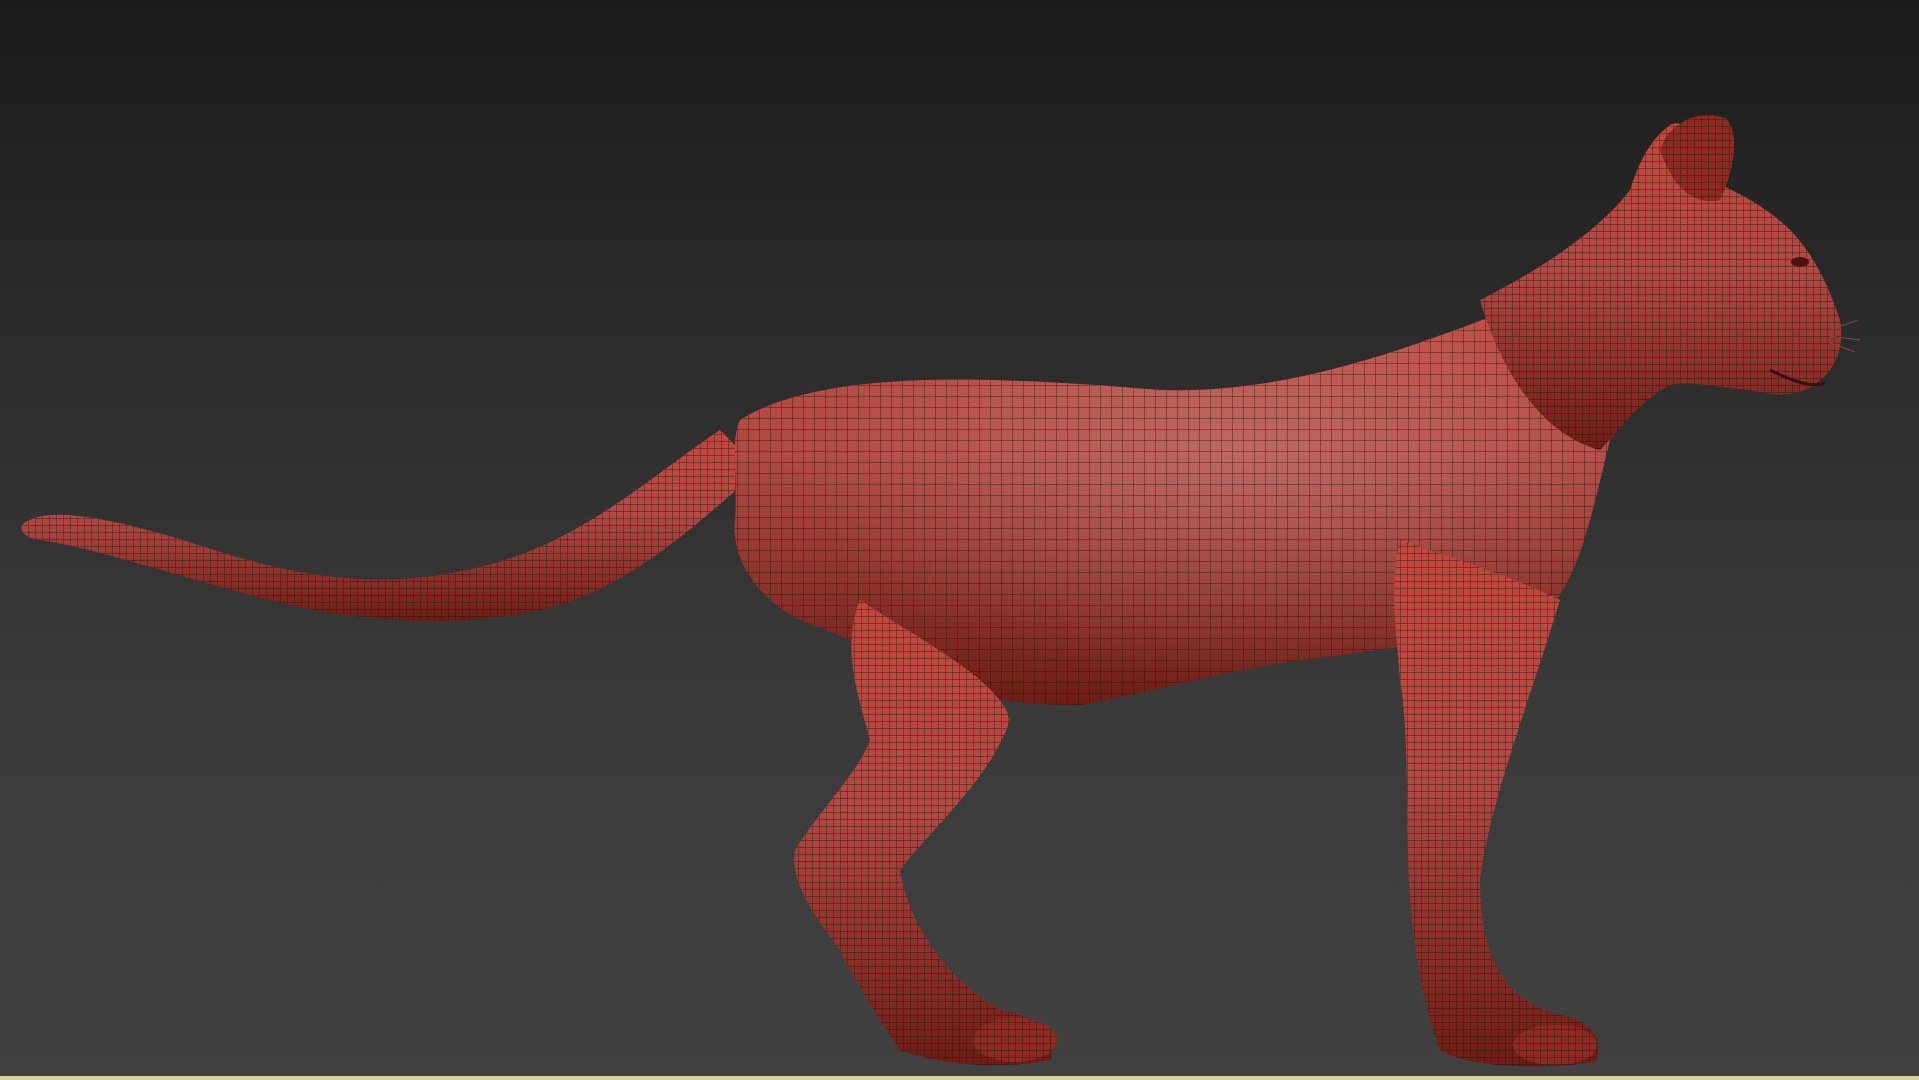 The height and width of the screenshot is (1080, 1919). I want to click on cat-tail, so click(391, 526).